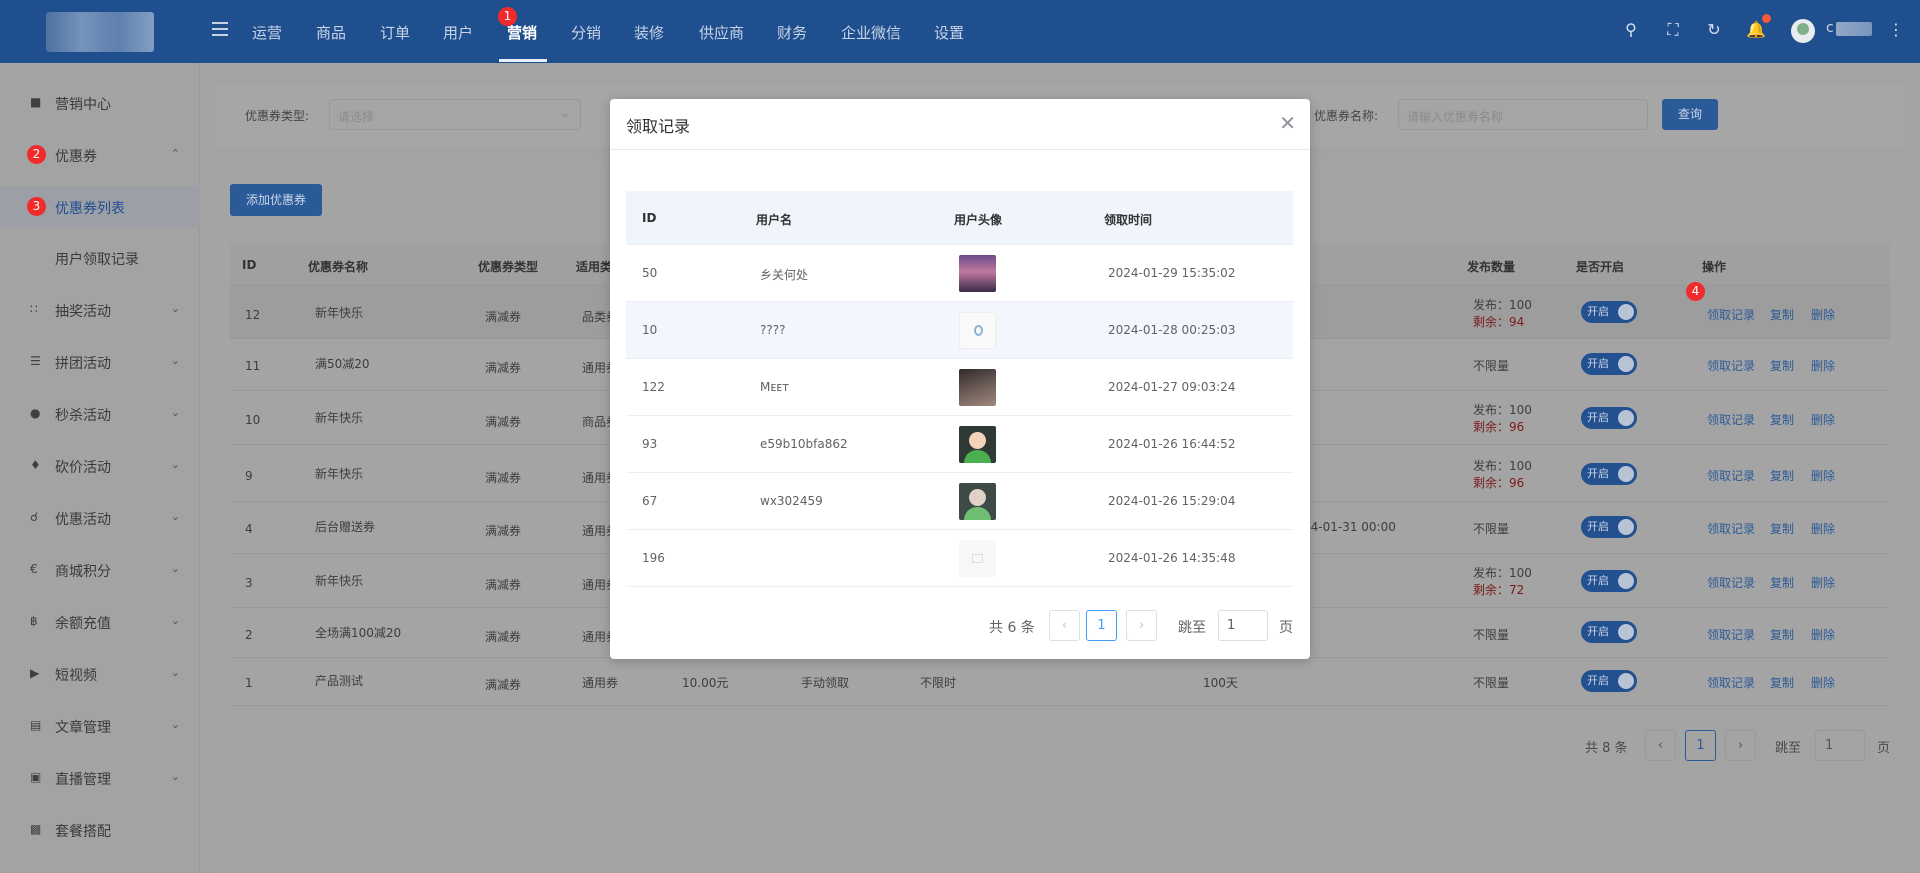  I want to click on table-row: 93 e59b10bfa862 2024-01-26 16:44:52, so click(959, 444).